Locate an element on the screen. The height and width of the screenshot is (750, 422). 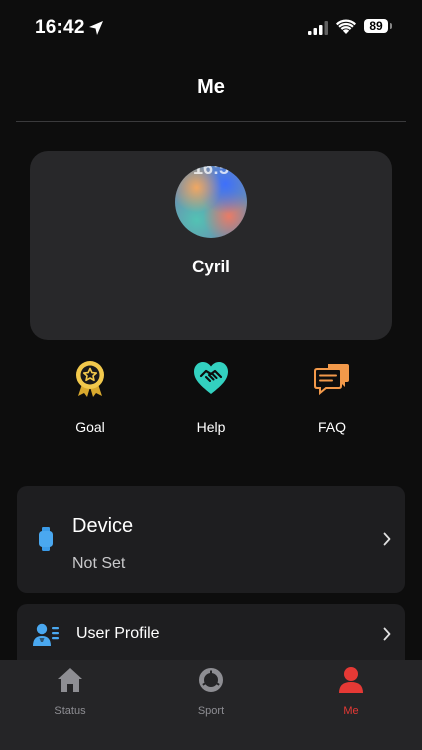
device-row: Device Not Set is located at coordinates (211, 539).